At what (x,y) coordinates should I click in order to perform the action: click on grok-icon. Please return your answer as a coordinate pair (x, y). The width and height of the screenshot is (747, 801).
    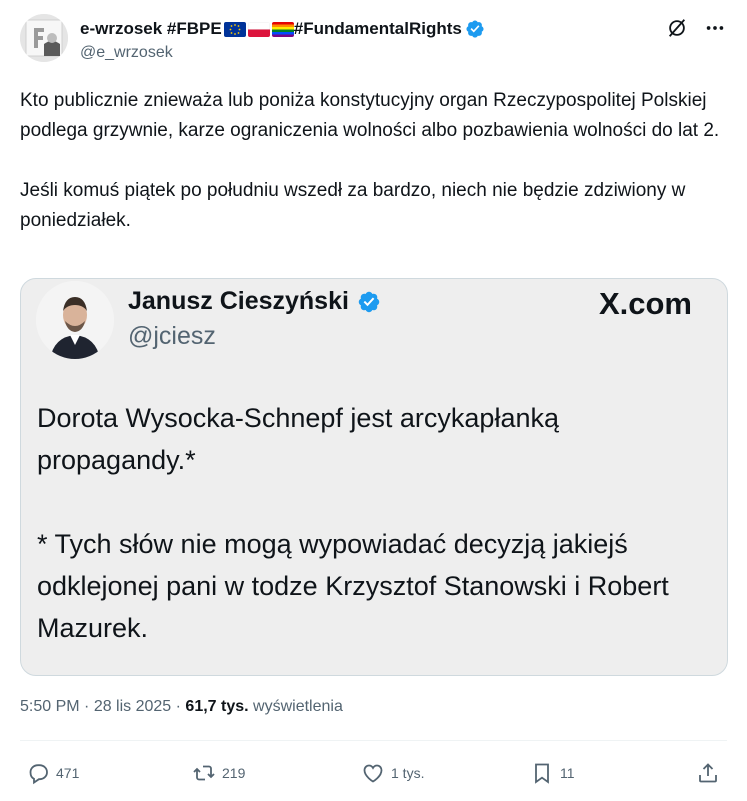
    Looking at the image, I should click on (677, 28).